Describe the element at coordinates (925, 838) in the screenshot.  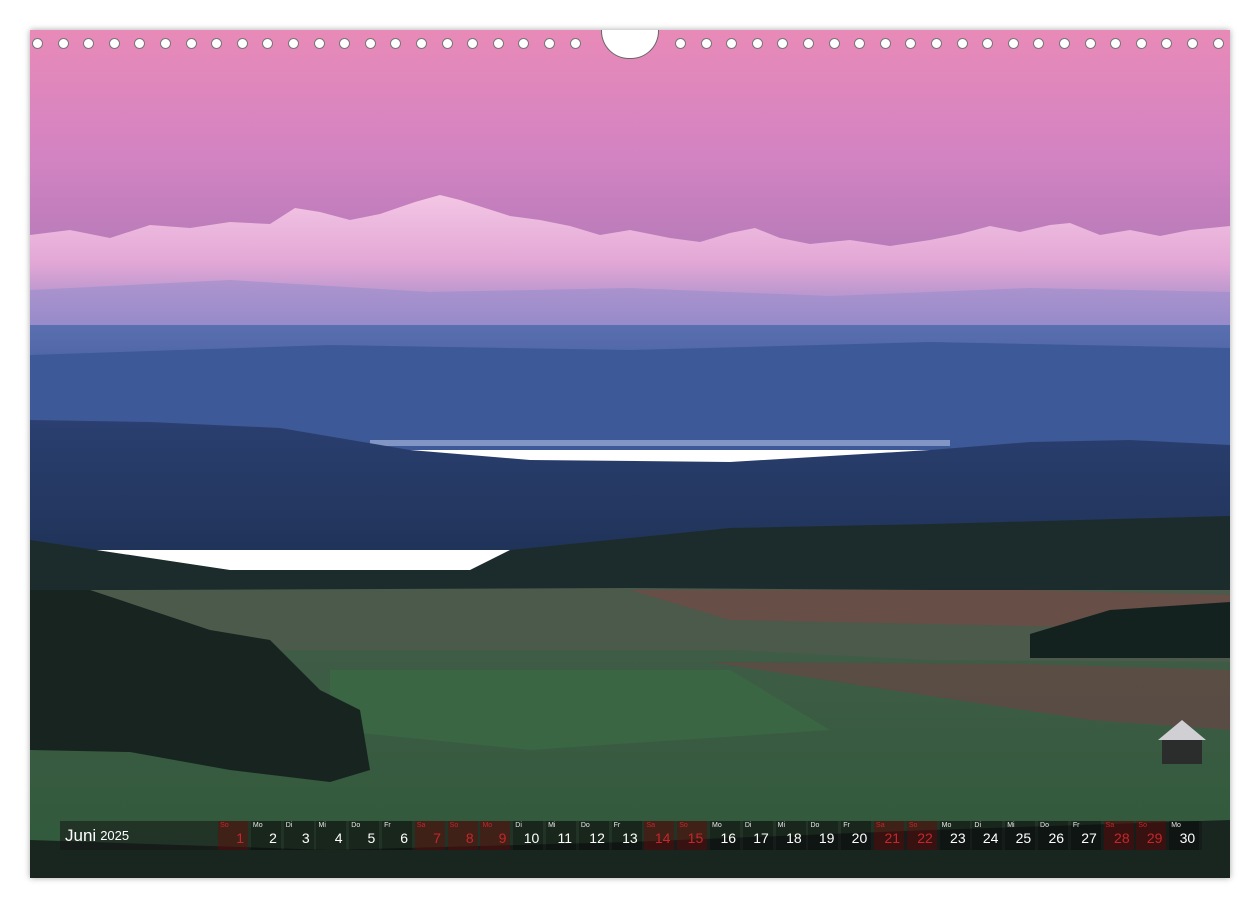
I see `day-number: 22` at that location.